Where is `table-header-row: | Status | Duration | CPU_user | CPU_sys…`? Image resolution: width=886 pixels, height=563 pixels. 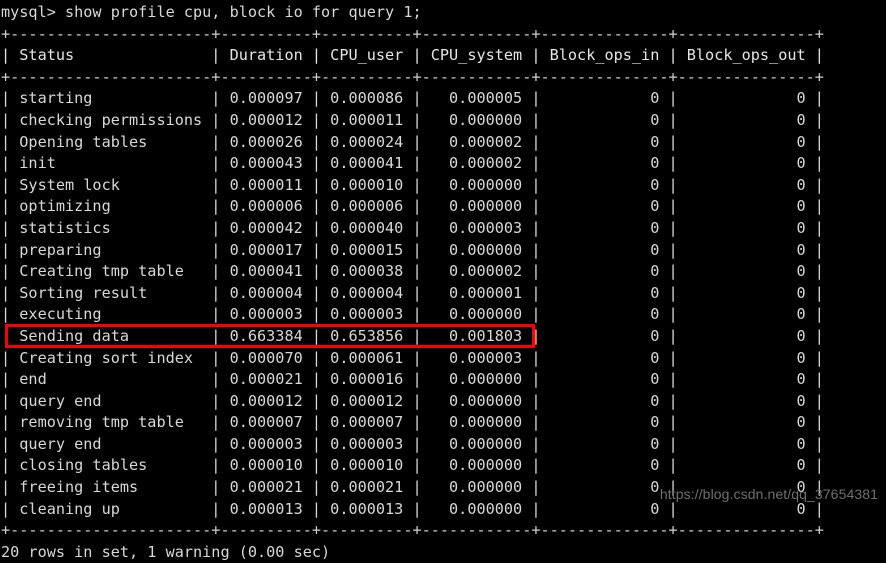 table-header-row: | Status | Duration | CPU_user | CPU_sys… is located at coordinates (412, 55).